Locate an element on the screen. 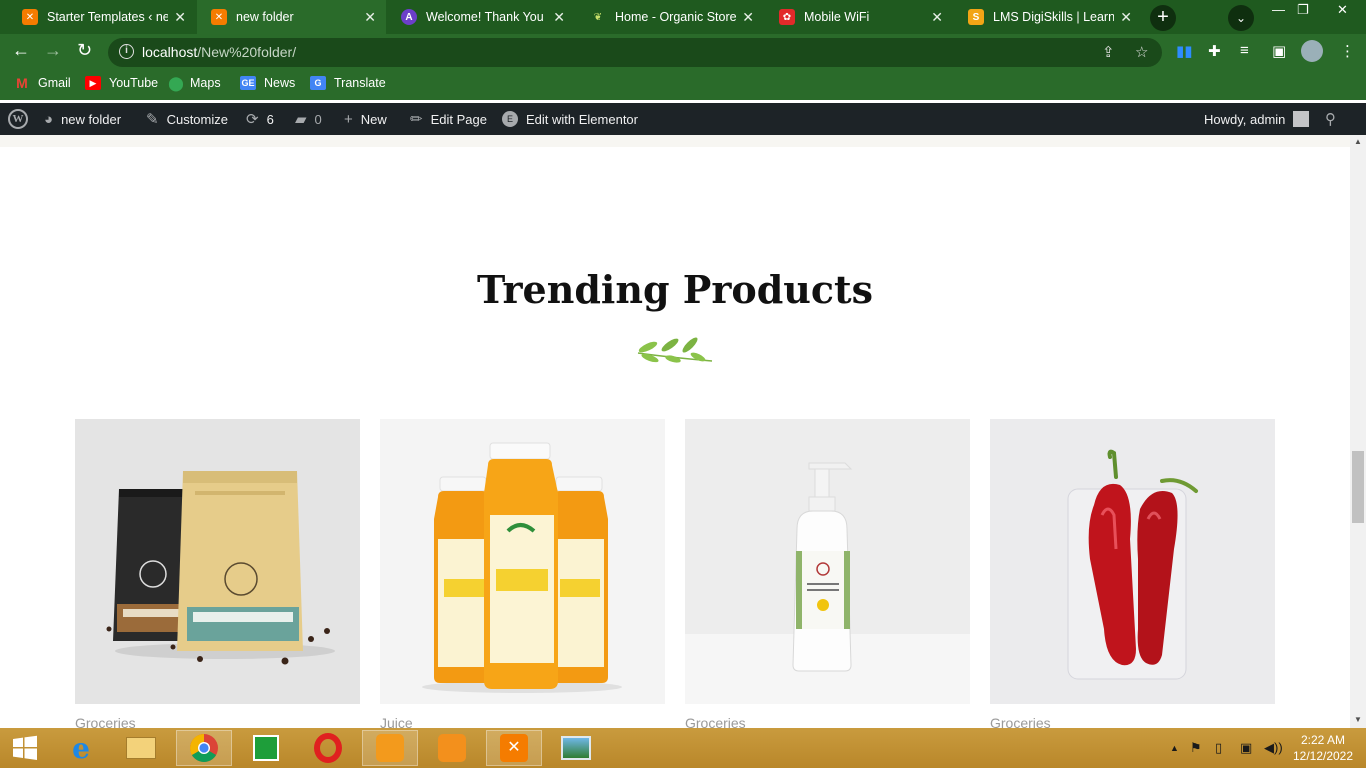 The height and width of the screenshot is (768, 1366). wp-search: ⚲ is located at coordinates (1334, 119).